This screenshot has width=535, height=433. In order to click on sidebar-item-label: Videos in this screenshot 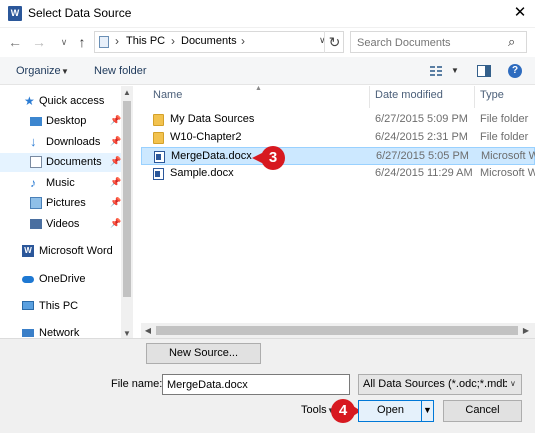, I will do `click(63, 224)`.